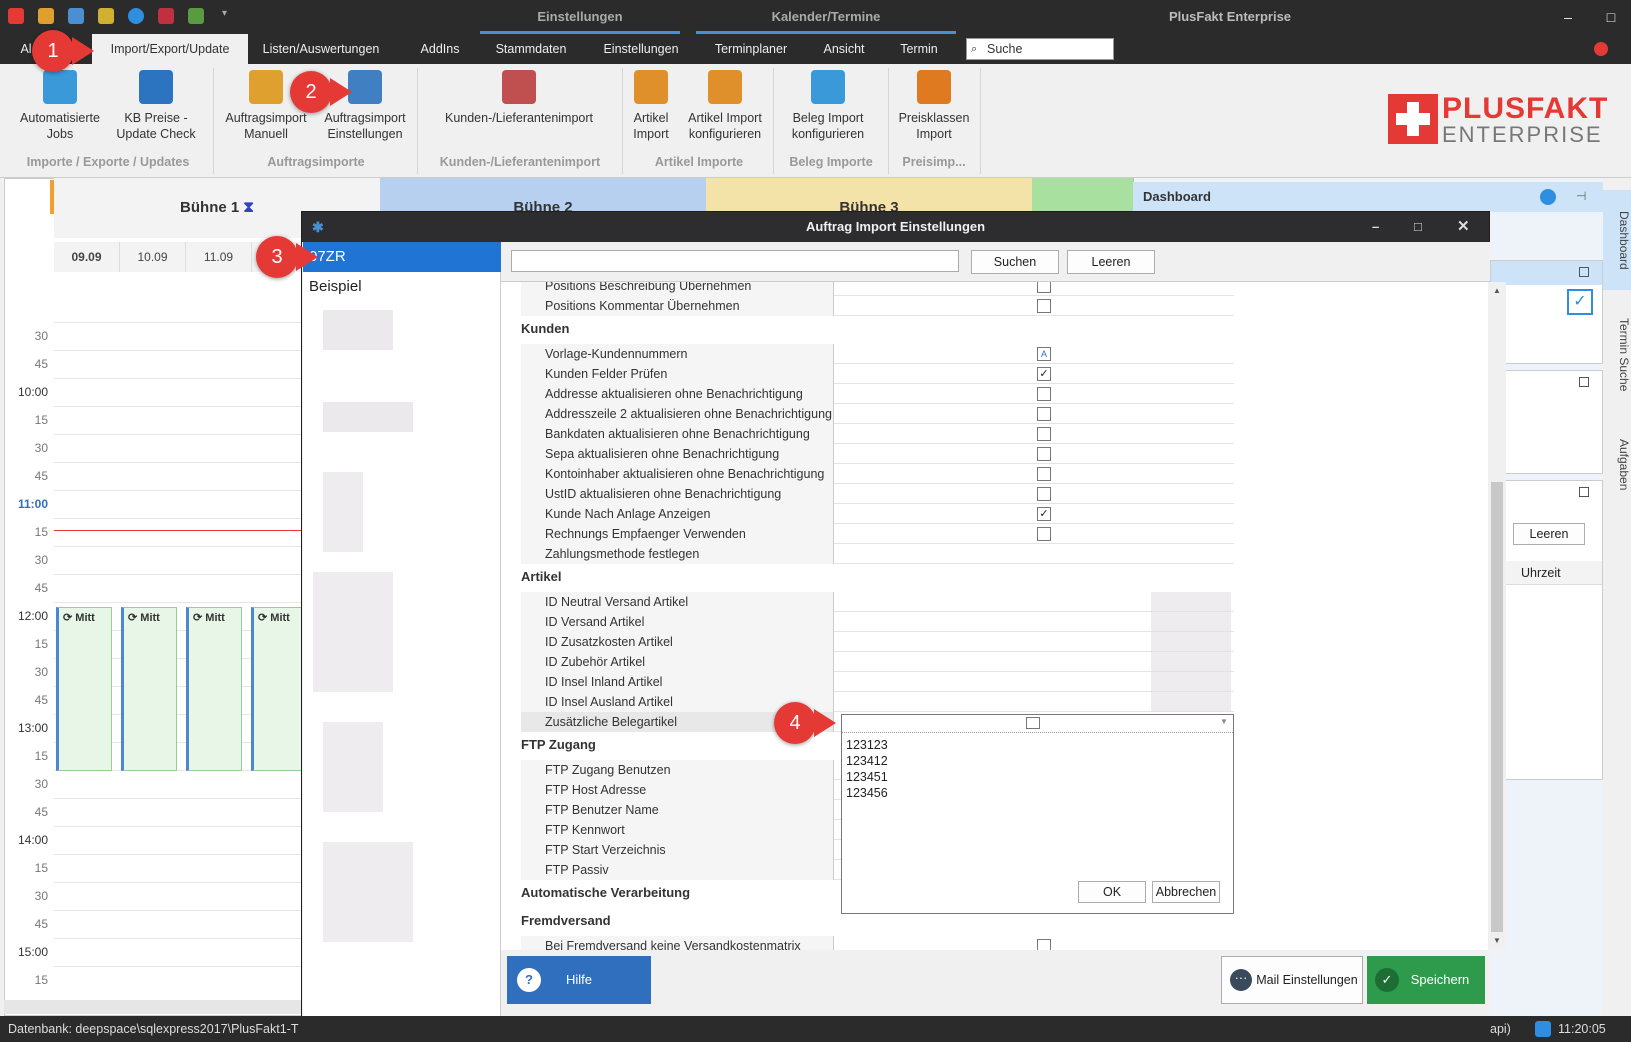 Image resolution: width=1631 pixels, height=1042 pixels. Describe the element at coordinates (1224, 721) in the screenshot. I see `dropdown-arrow-icon: ▼` at that location.